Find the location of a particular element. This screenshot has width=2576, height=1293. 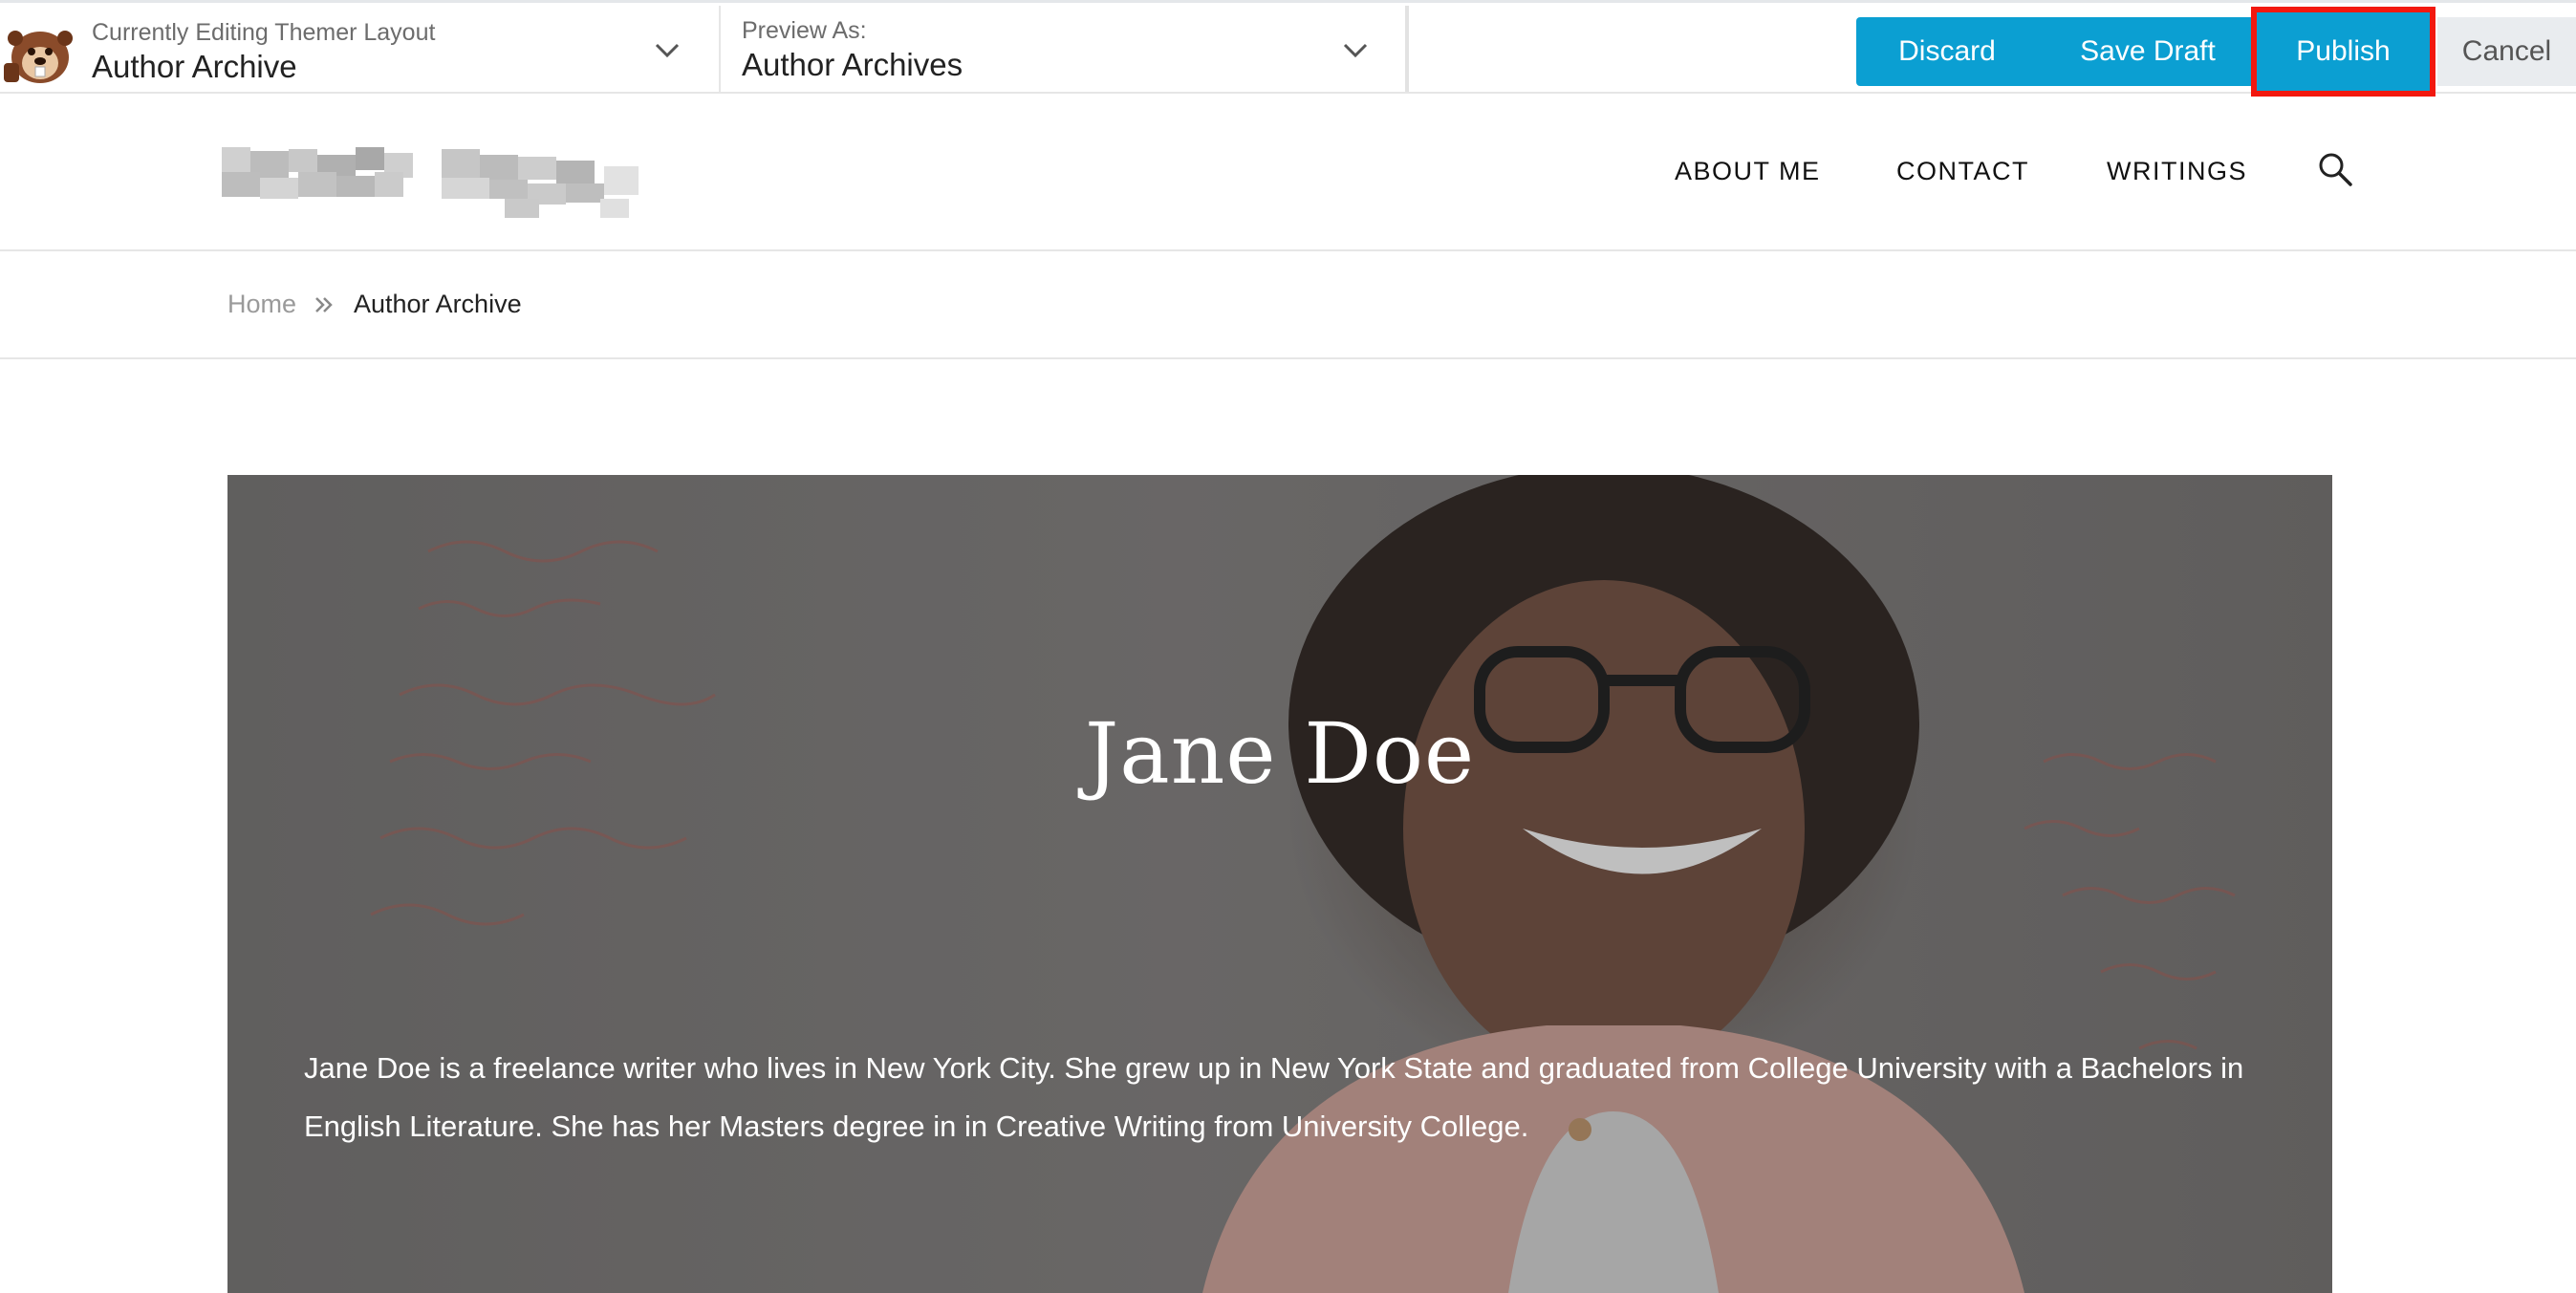

search-icon is located at coordinates (2335, 169).